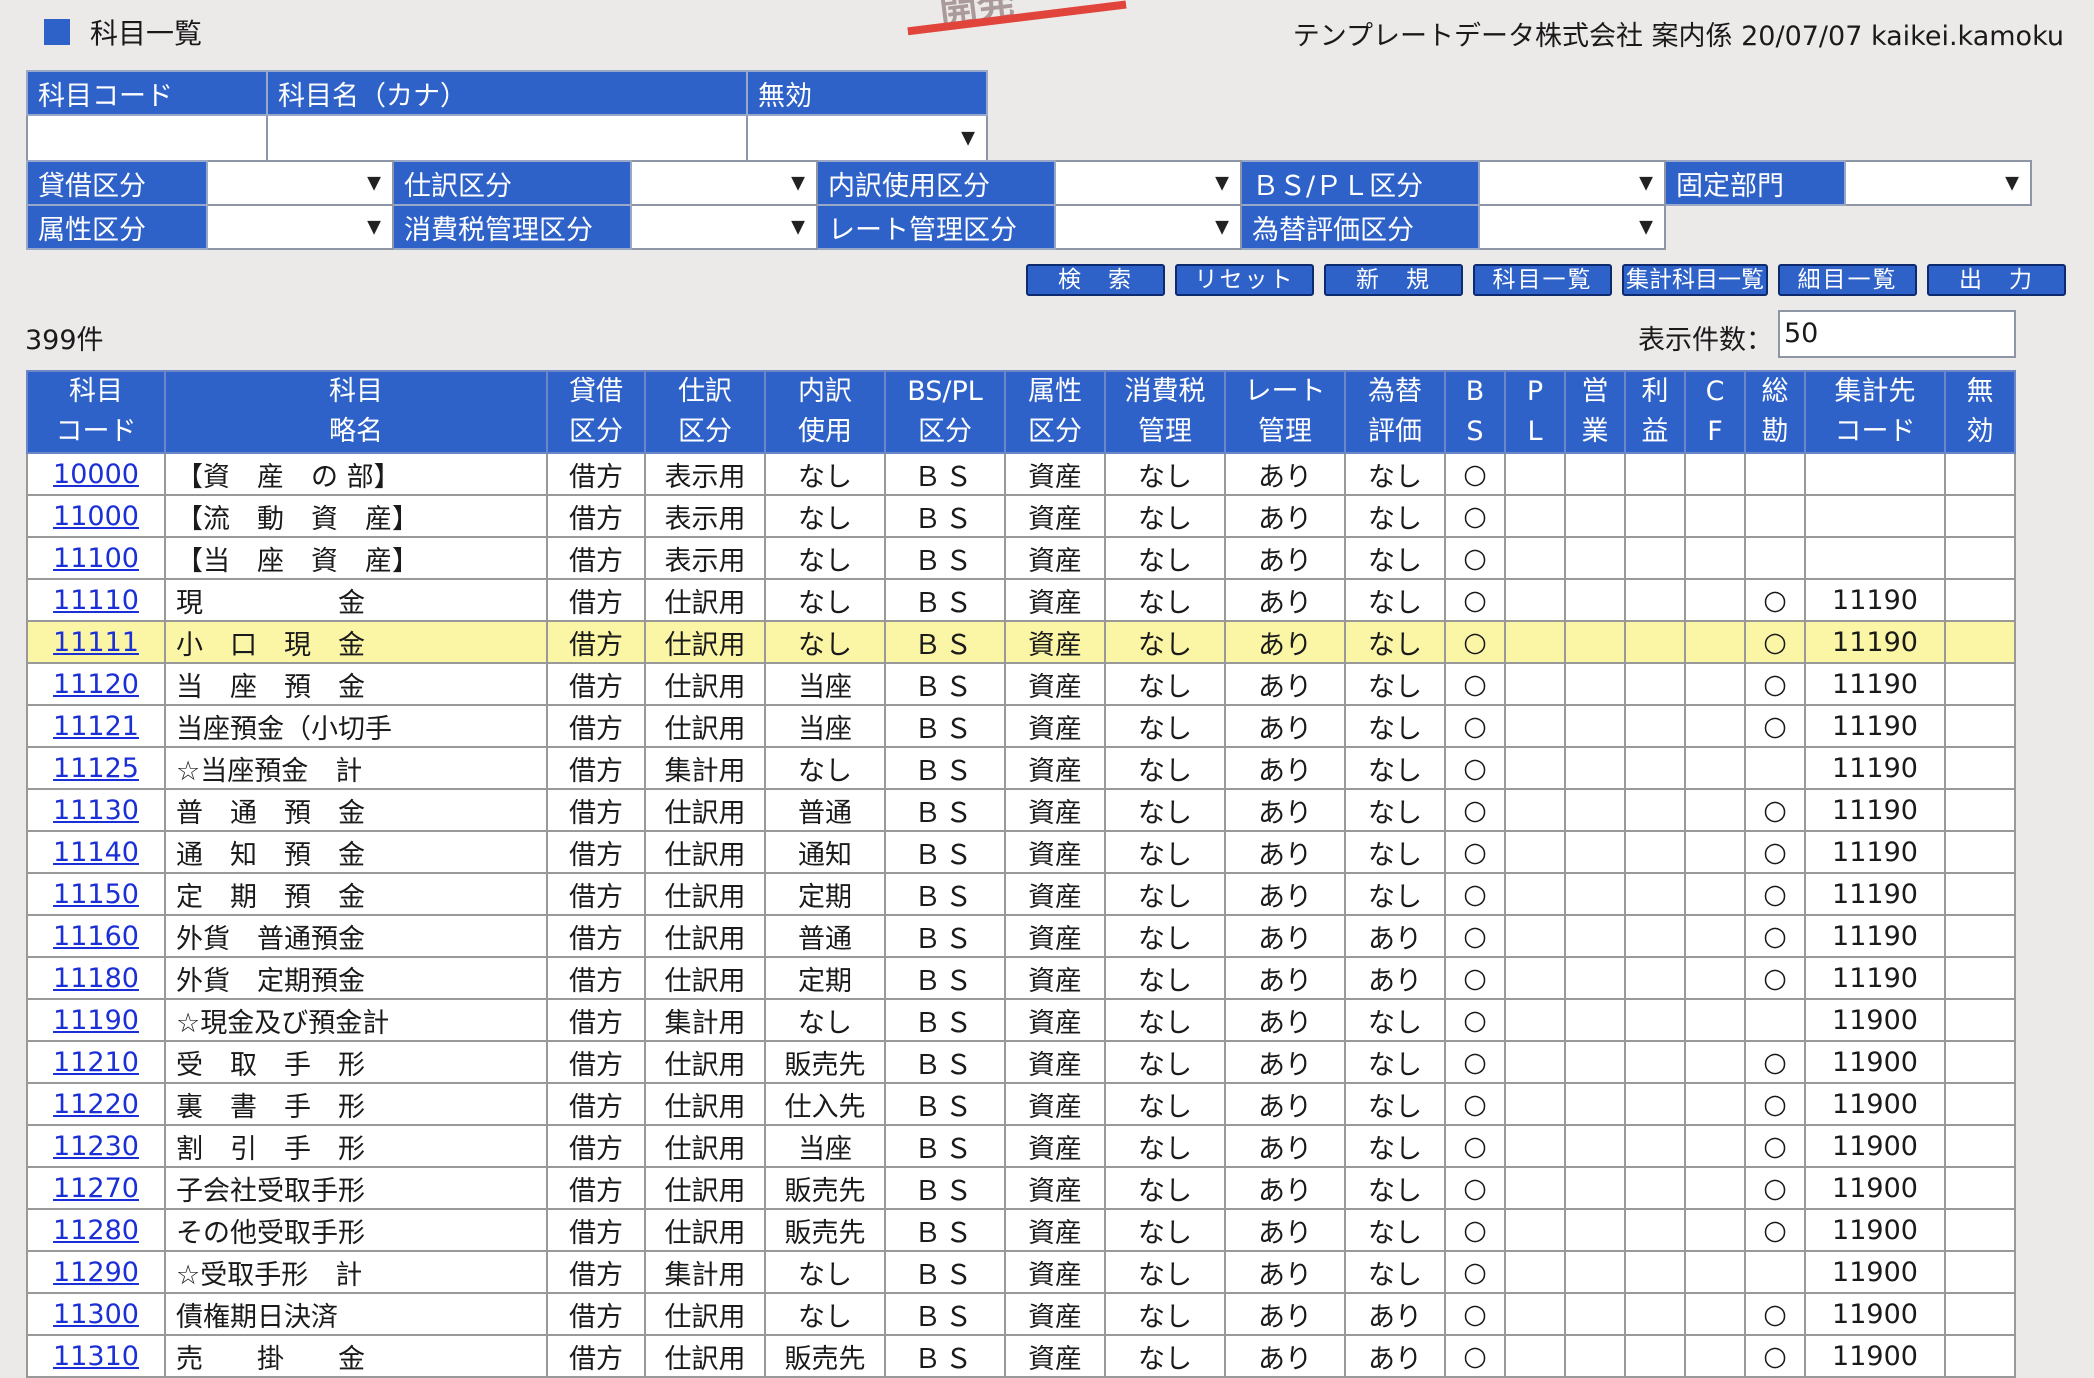 This screenshot has width=2094, height=1378. Describe the element at coordinates (724, 227) in the screenshot. I see `shohizei-select: ▼` at that location.